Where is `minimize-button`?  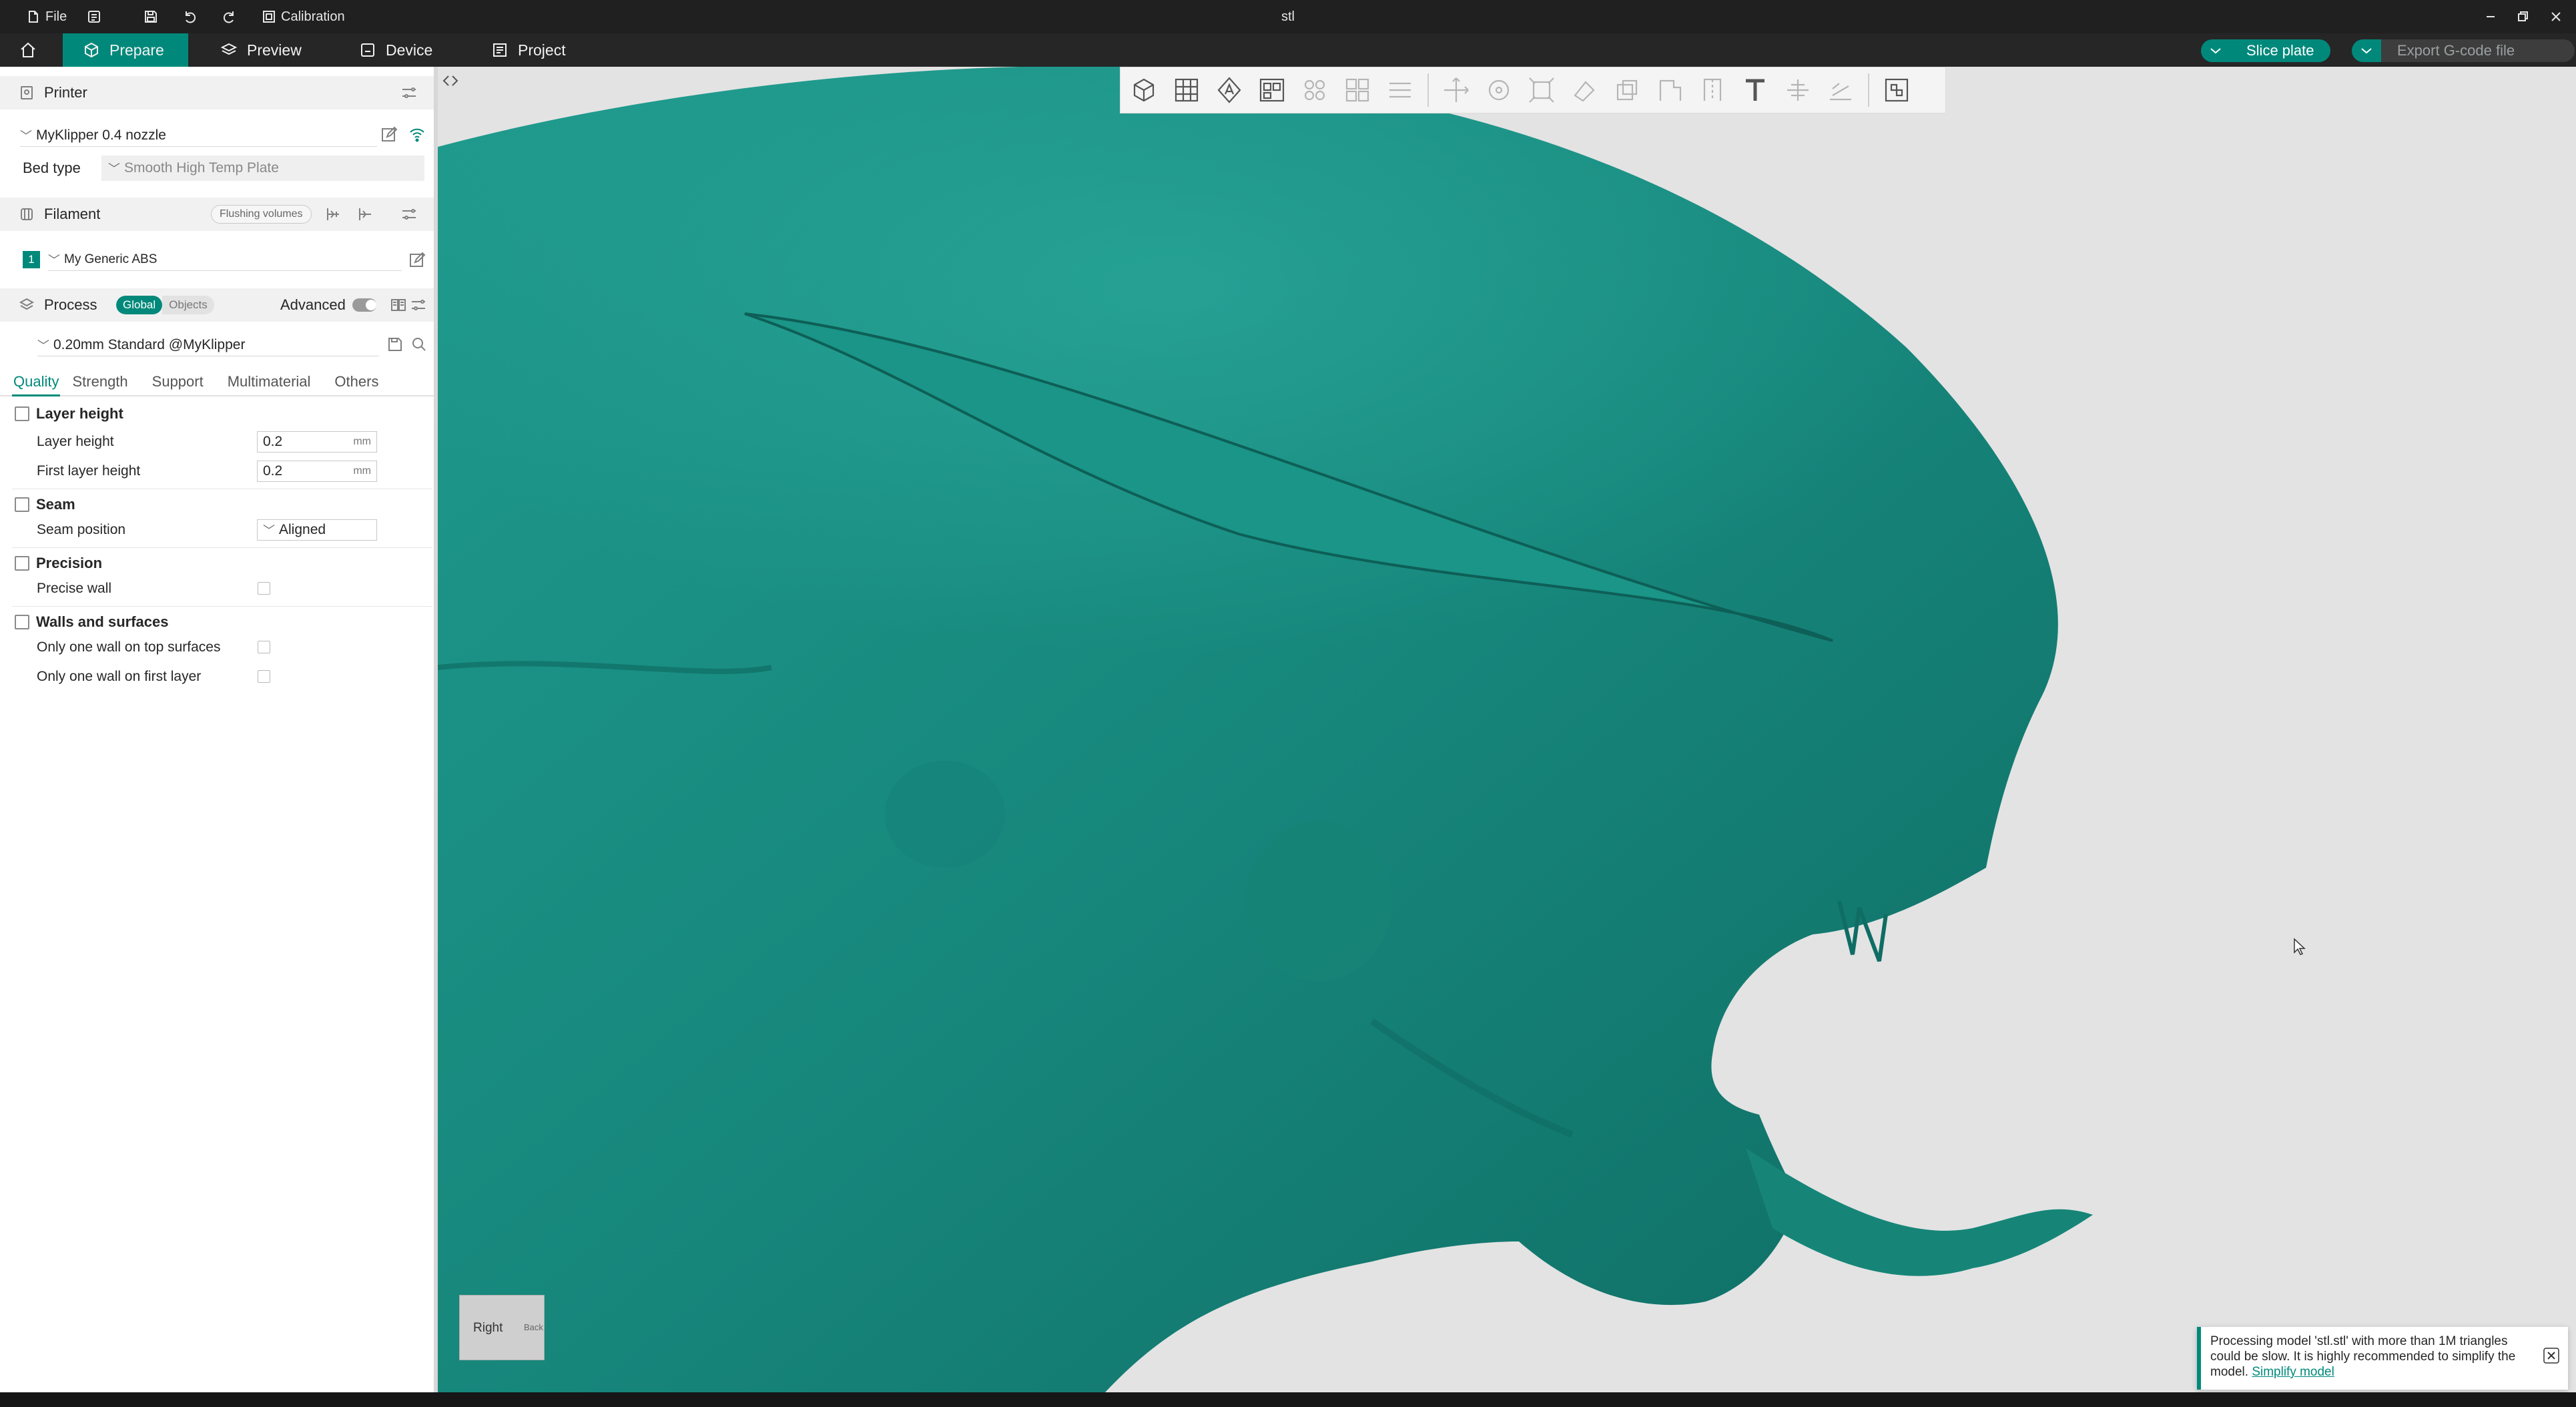 minimize-button is located at coordinates (2490, 16).